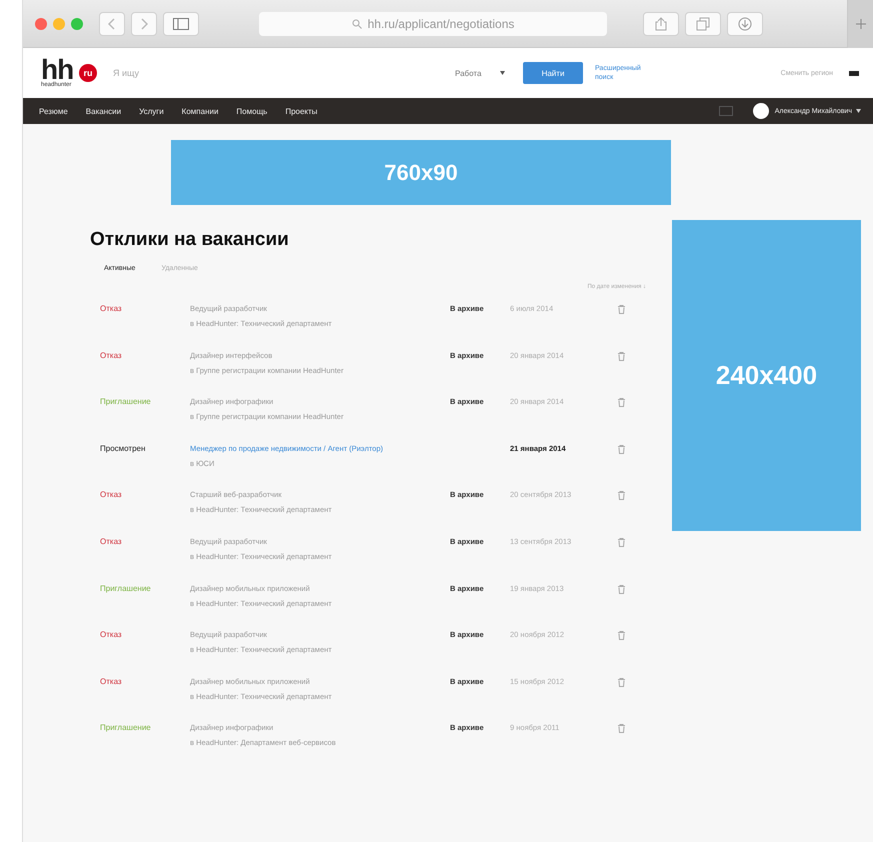 The image size is (873, 842). What do you see at coordinates (112, 24) in the screenshot?
I see `back-button` at bounding box center [112, 24].